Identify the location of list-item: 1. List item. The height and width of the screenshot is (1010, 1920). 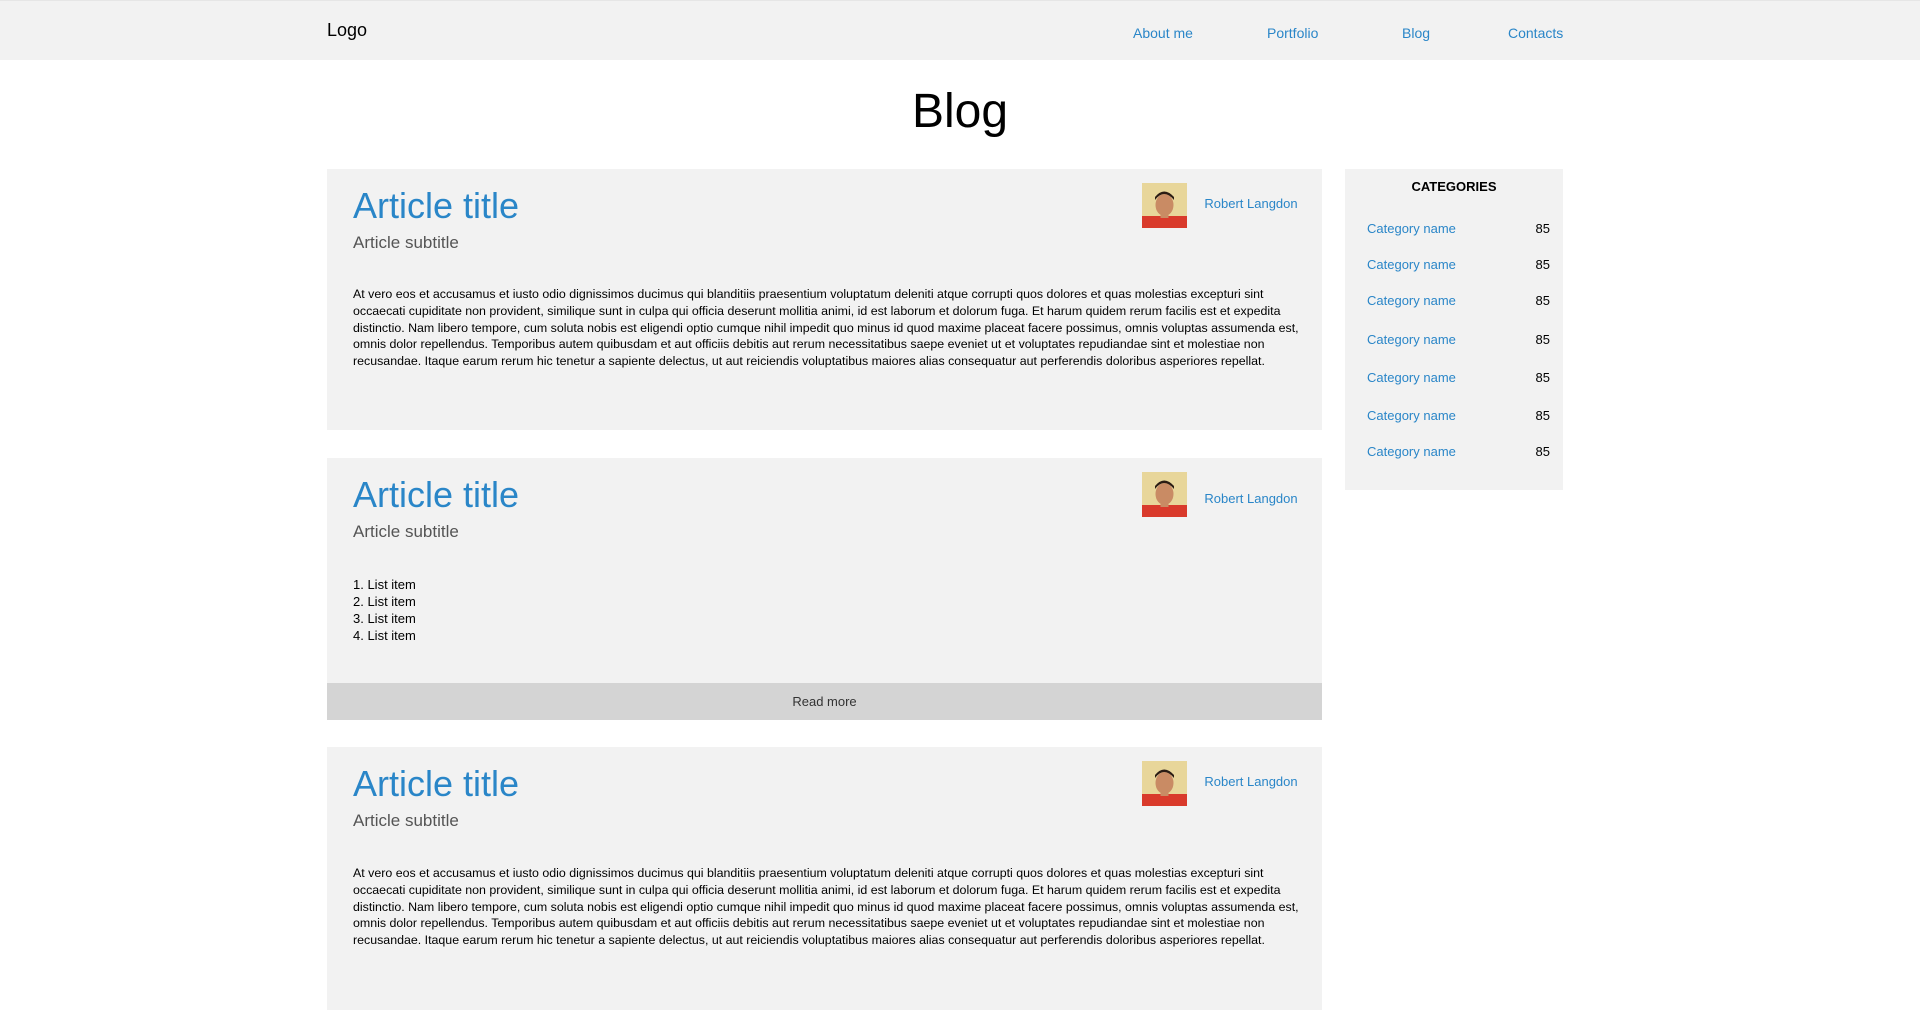
(384, 584).